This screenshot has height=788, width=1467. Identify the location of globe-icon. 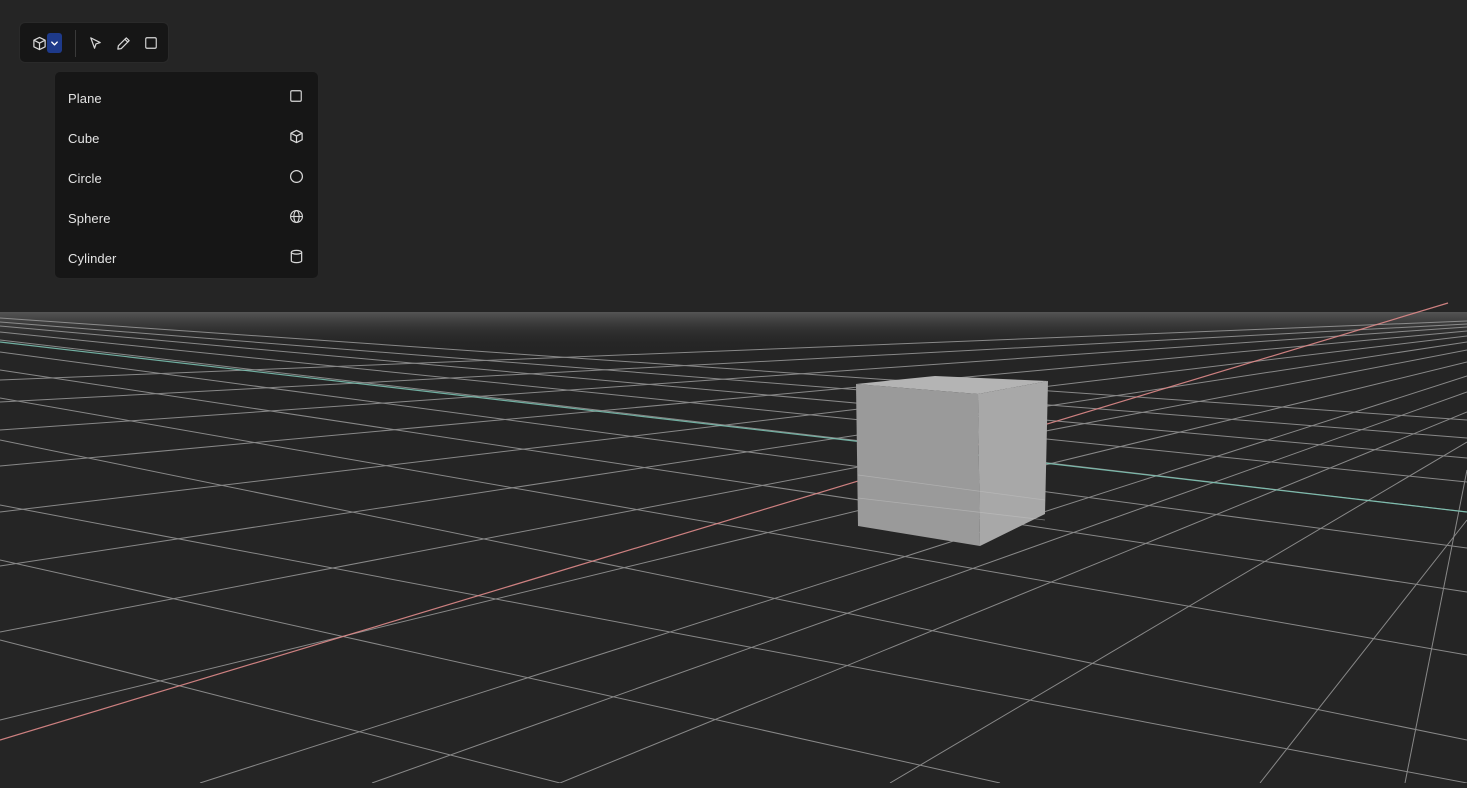
(296, 216).